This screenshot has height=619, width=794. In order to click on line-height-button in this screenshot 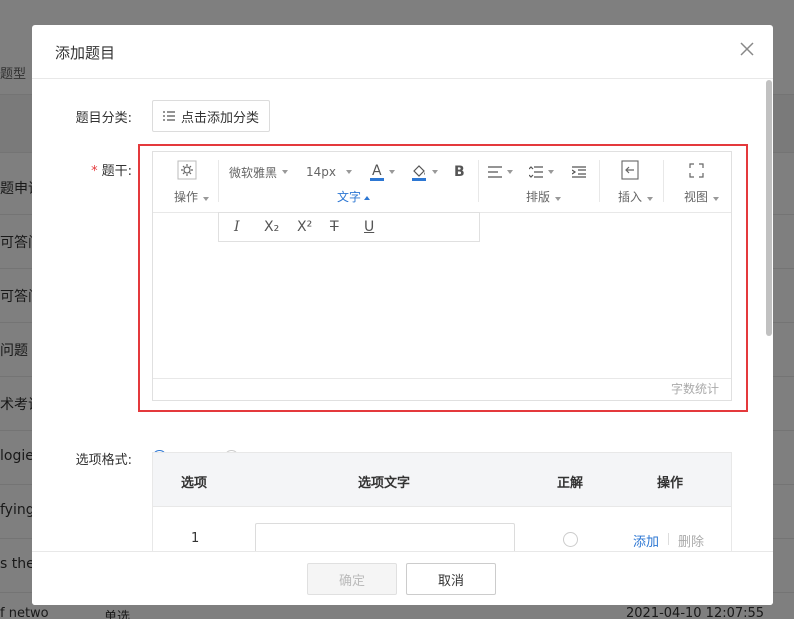, I will do `click(541, 172)`.